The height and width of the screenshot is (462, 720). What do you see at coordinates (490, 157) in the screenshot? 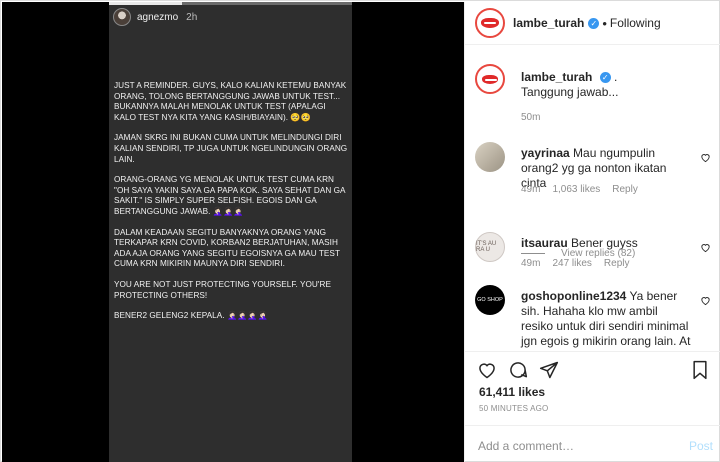
I see `comment-avatar` at bounding box center [490, 157].